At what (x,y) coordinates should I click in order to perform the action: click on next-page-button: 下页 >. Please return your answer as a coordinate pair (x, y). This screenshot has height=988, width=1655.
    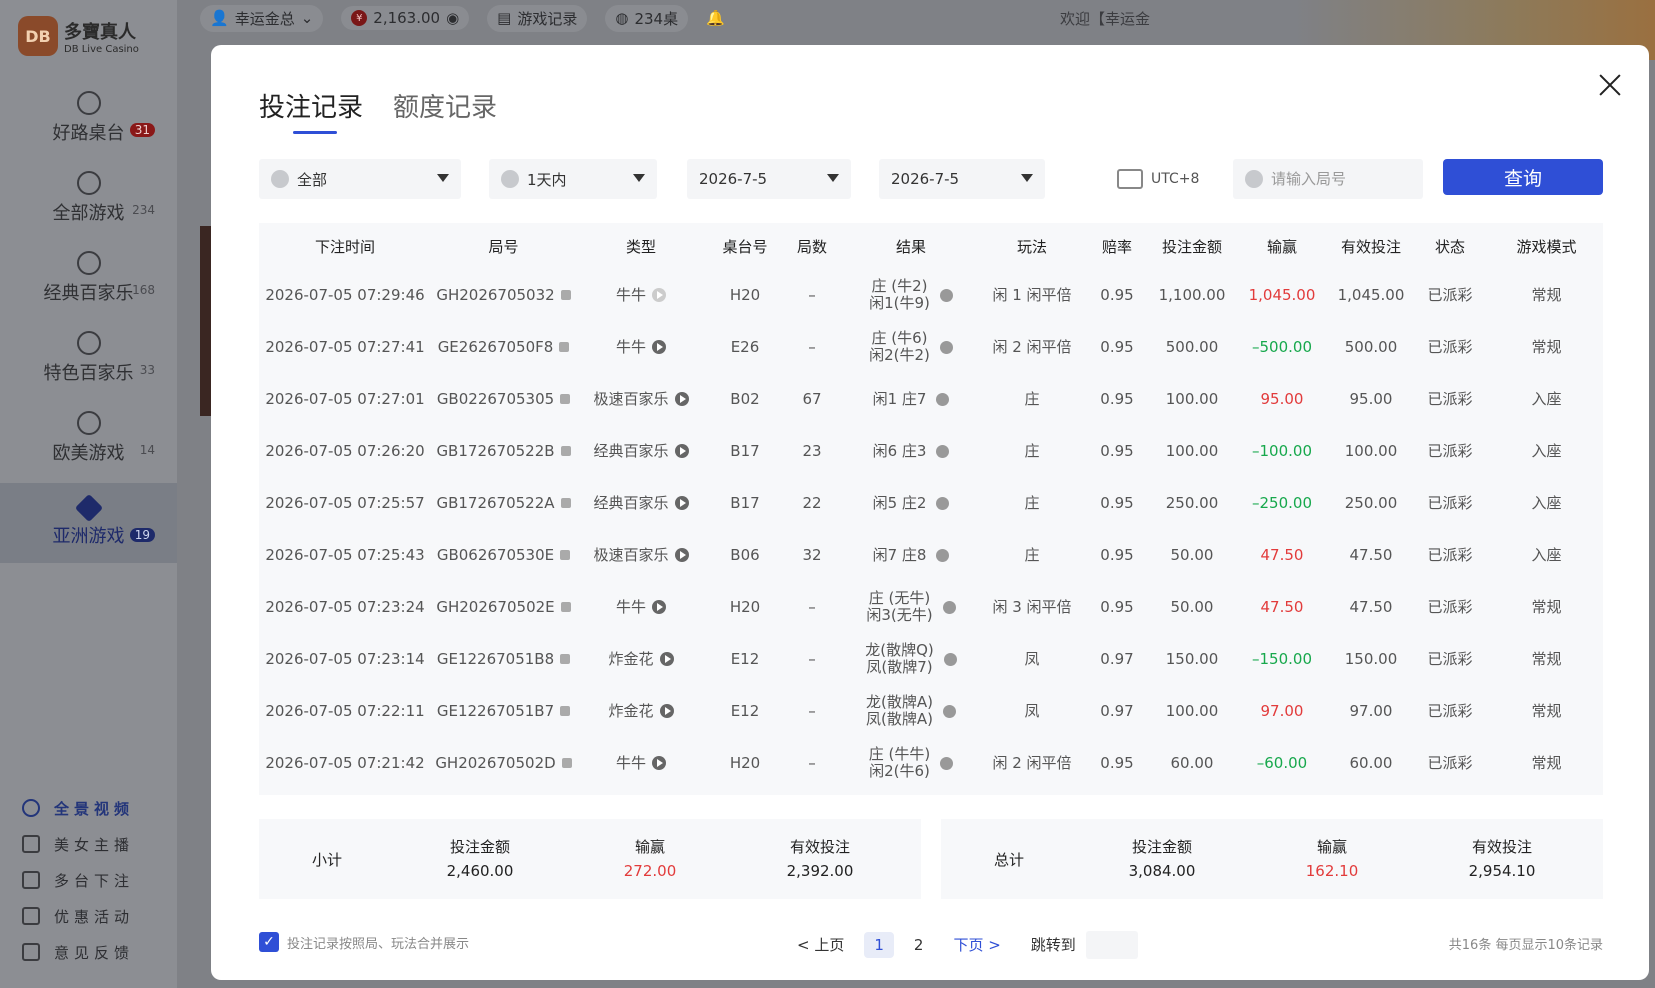
    Looking at the image, I should click on (976, 944).